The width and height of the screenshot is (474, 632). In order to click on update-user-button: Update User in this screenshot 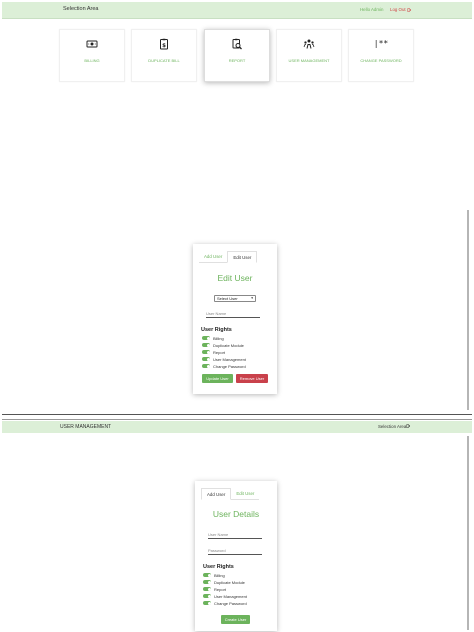, I will do `click(217, 378)`.